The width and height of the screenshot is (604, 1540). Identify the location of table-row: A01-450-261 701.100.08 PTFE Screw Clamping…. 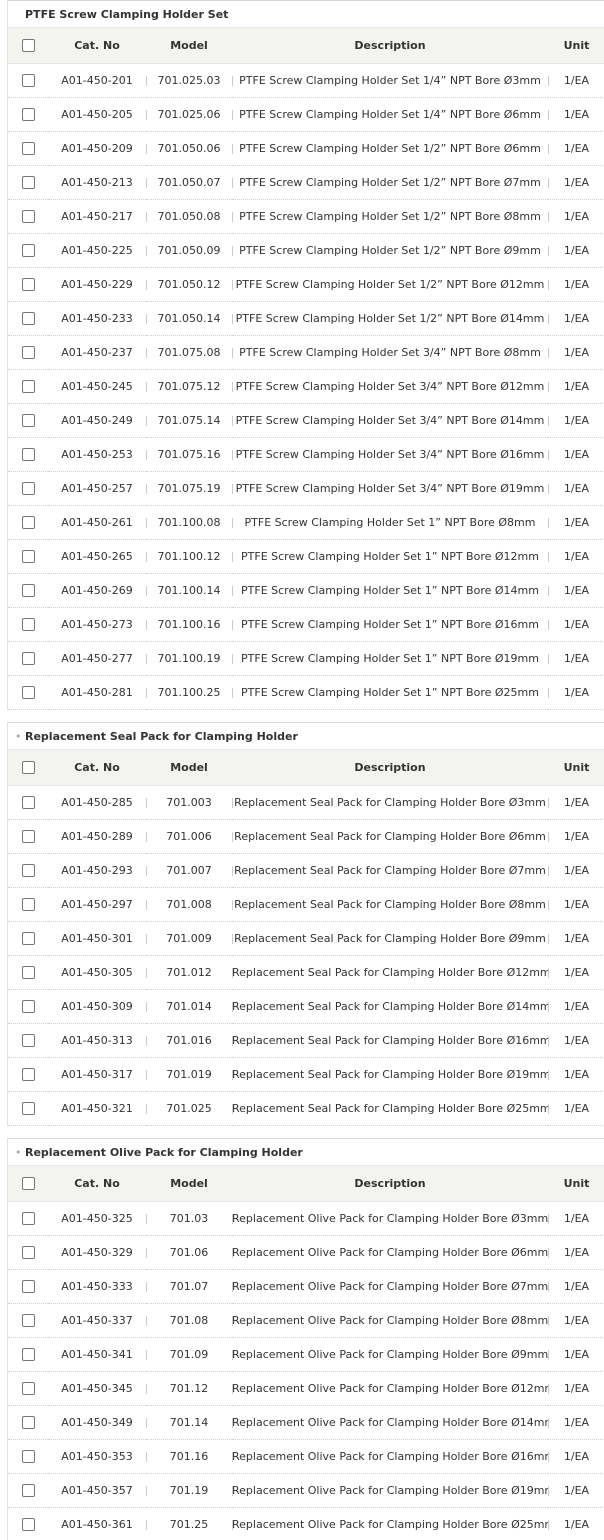
(306, 522).